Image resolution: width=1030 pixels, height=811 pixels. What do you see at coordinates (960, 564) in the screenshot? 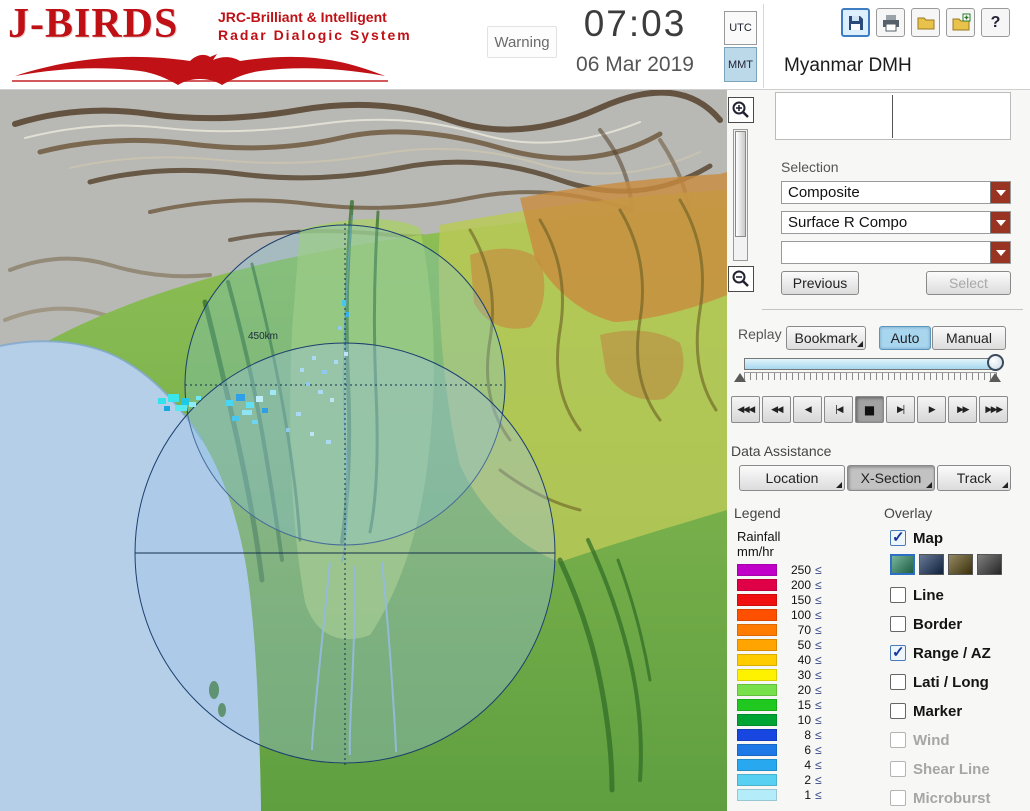
I see `map-style-olive` at bounding box center [960, 564].